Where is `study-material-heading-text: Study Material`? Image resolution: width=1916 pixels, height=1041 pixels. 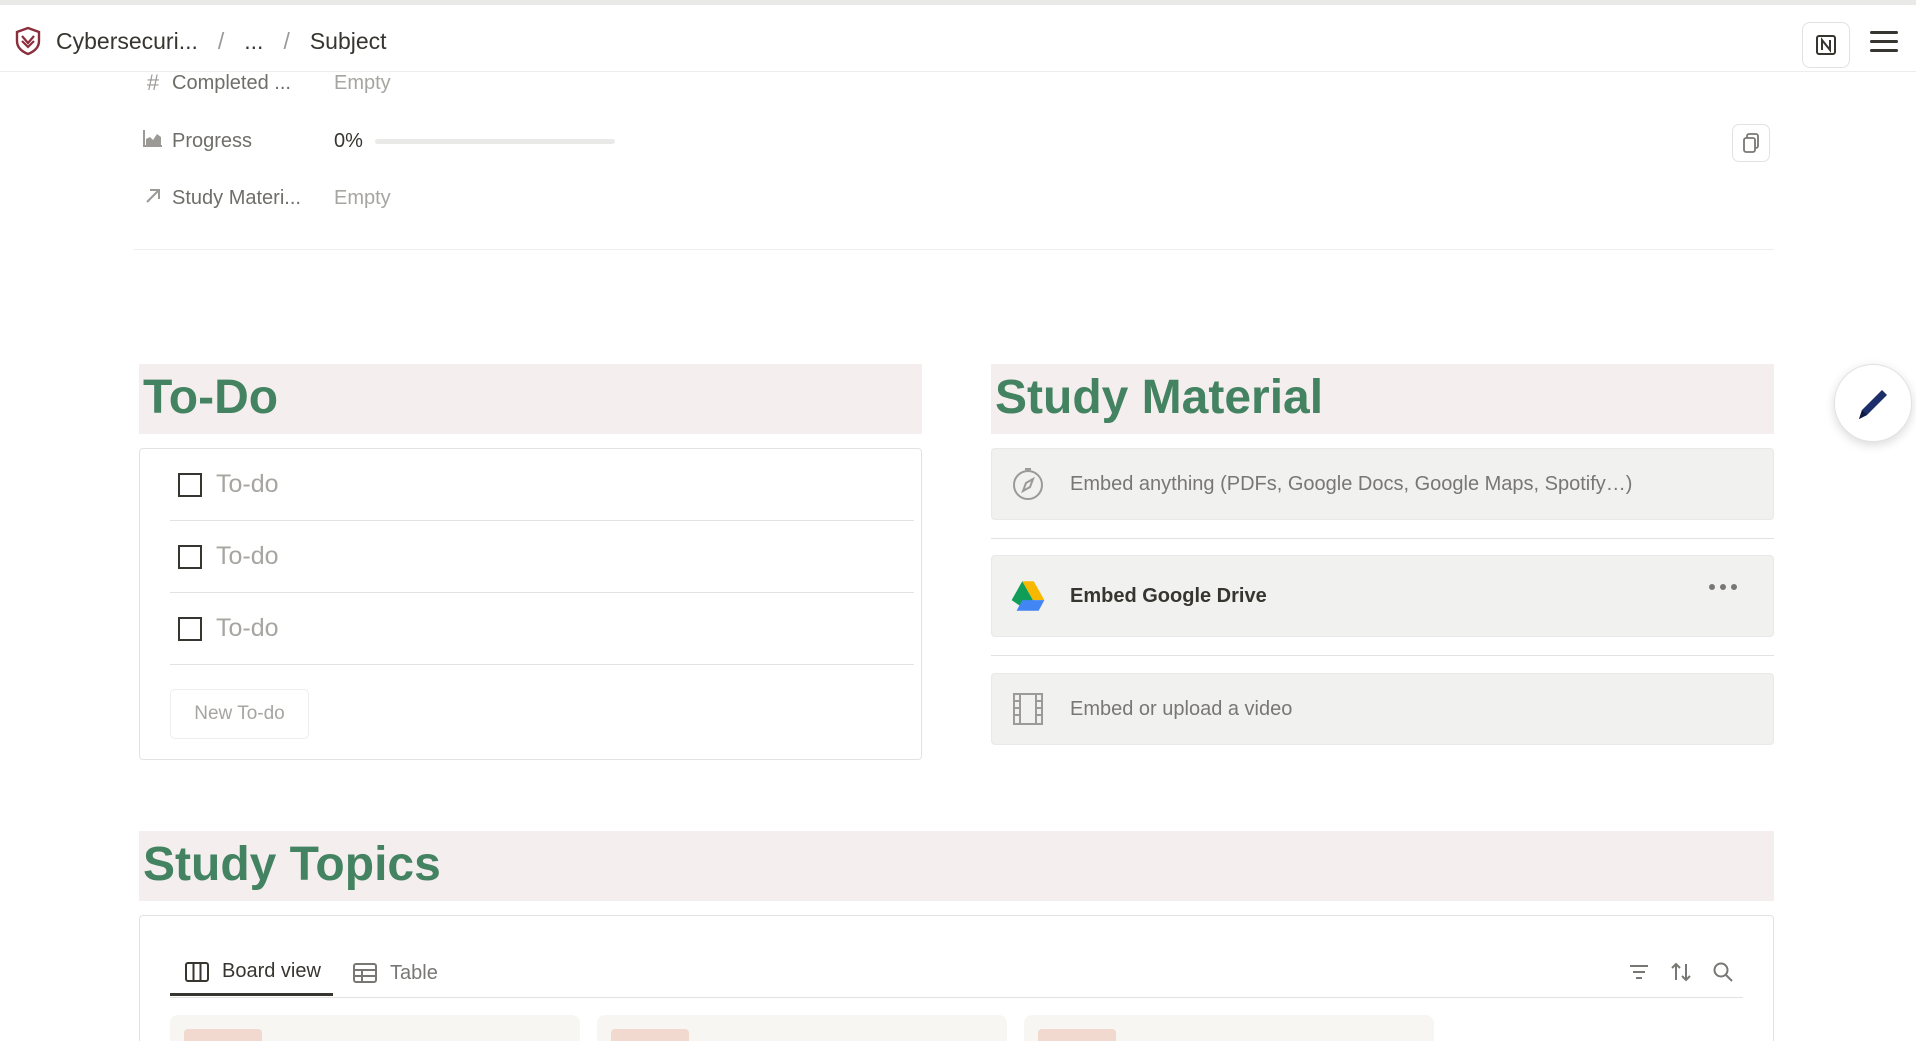
study-material-heading-text: Study Material is located at coordinates (1159, 397).